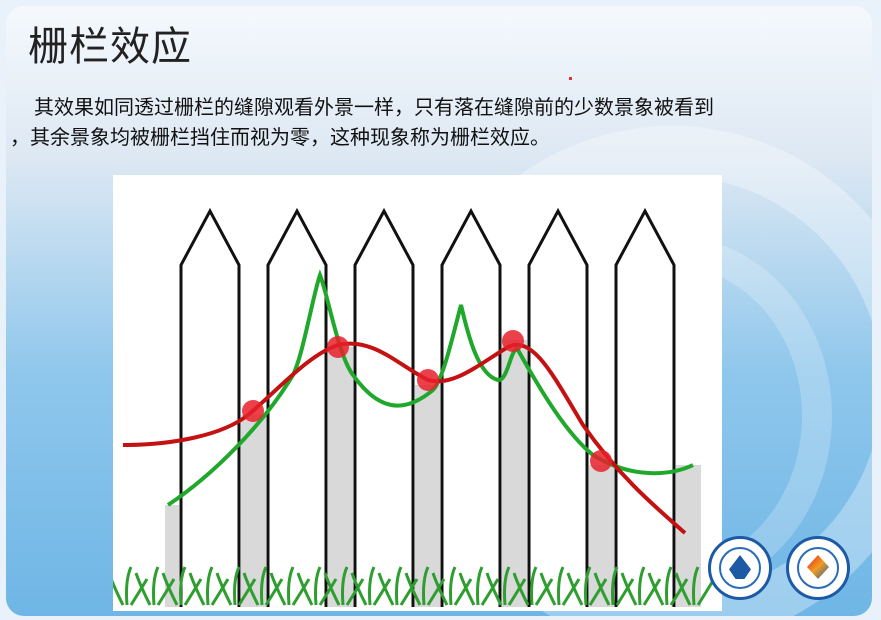 The image size is (881, 620). I want to click on paragraph-line-1: 其效果如同透过栅栏的缝隙观看外景一样，只有落在缝隙前的少数景象被看到, so click(374, 107).